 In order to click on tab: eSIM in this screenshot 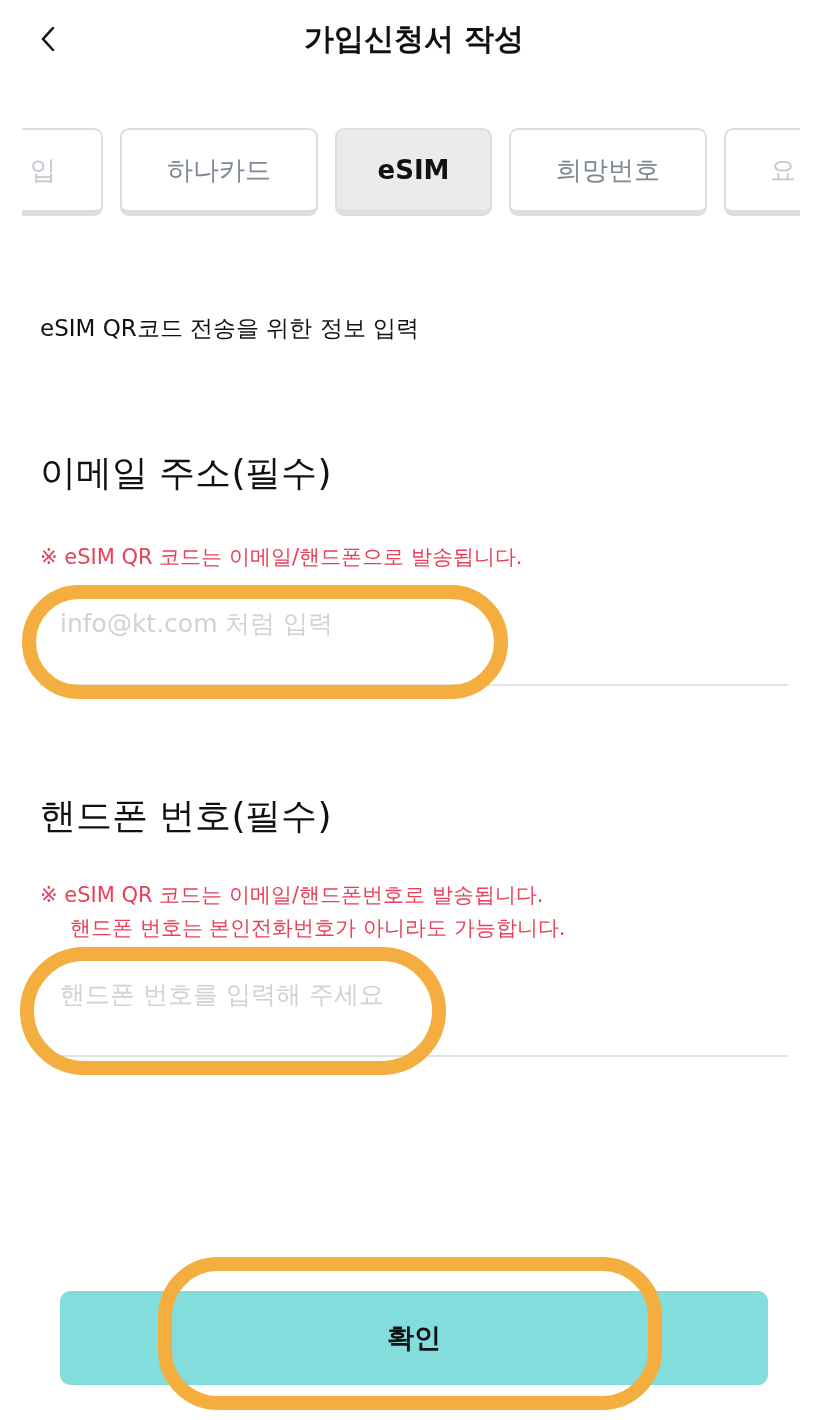, I will do `click(413, 172)`.